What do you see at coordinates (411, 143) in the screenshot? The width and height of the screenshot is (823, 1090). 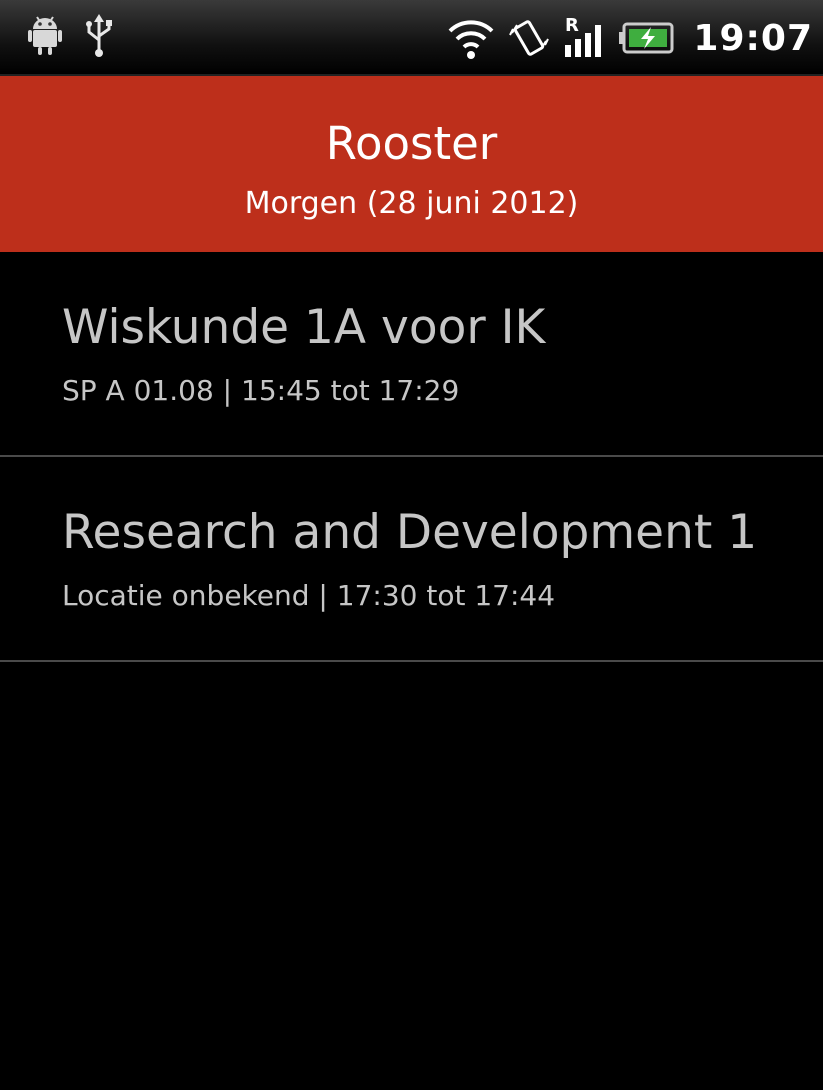 I see `page-title: Rooster` at bounding box center [411, 143].